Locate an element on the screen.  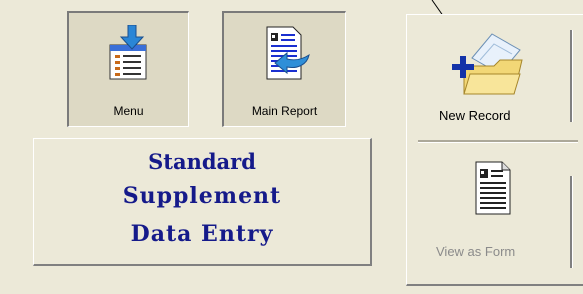
title-line-2: Supplement is located at coordinates (202, 196).